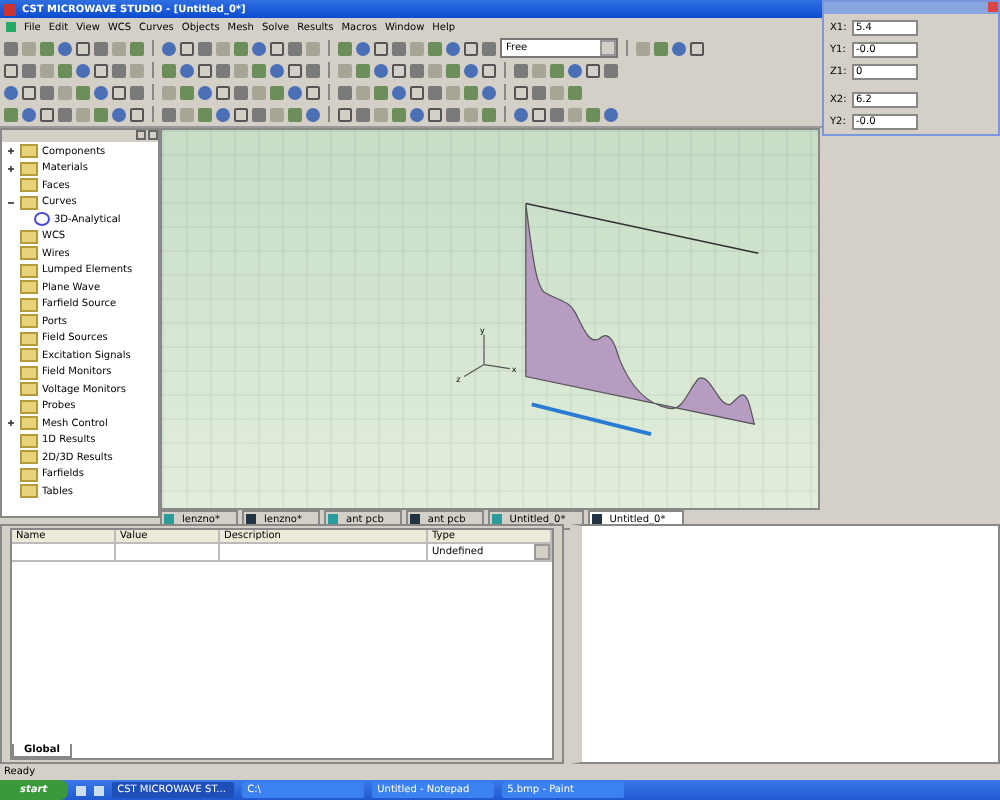 The width and height of the screenshot is (1000, 800). I want to click on curve-icon, so click(42, 219).